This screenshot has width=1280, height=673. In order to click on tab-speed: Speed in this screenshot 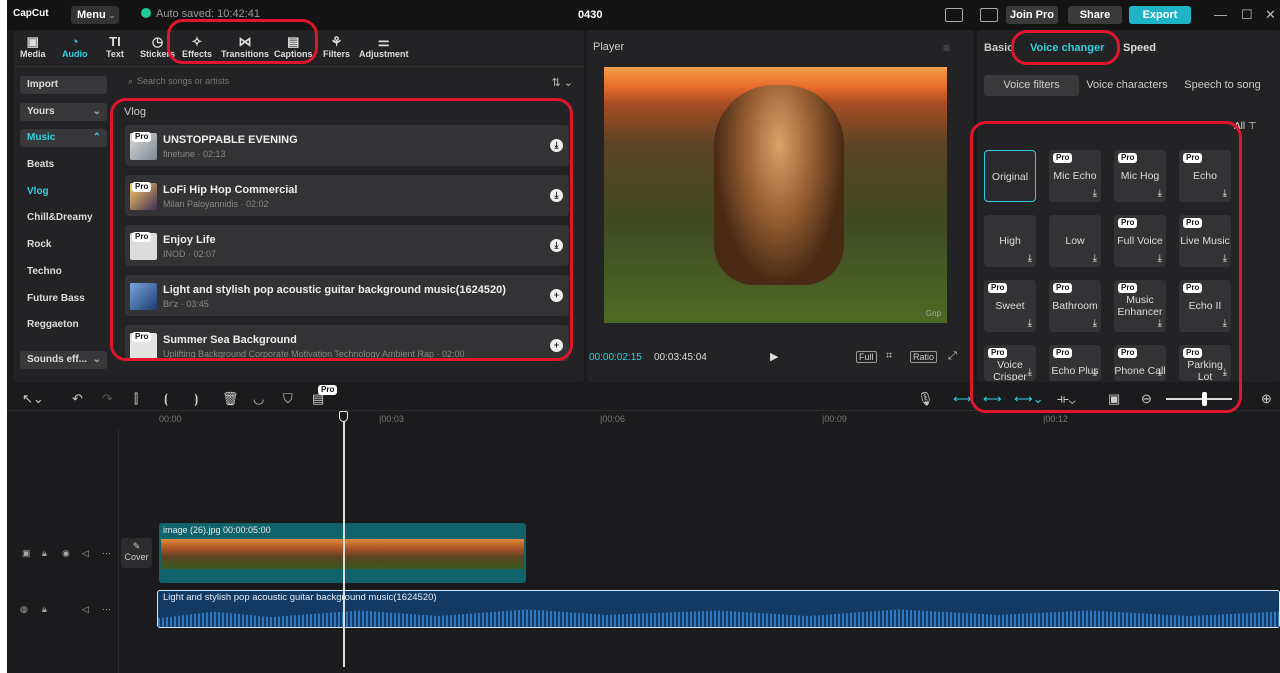, I will do `click(1139, 48)`.